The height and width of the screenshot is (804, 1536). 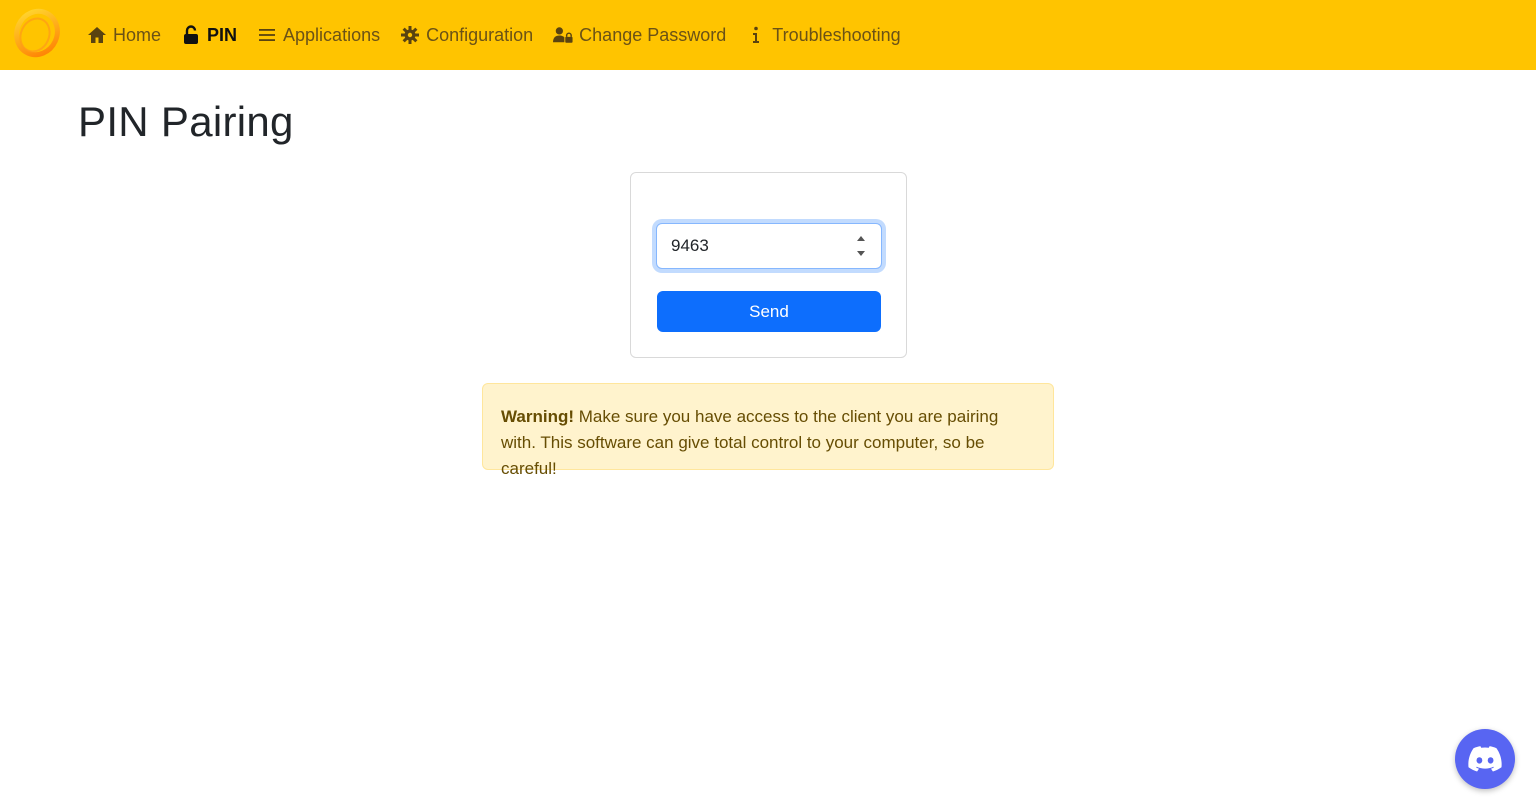 What do you see at coordinates (410, 35) in the screenshot?
I see `gear-icon` at bounding box center [410, 35].